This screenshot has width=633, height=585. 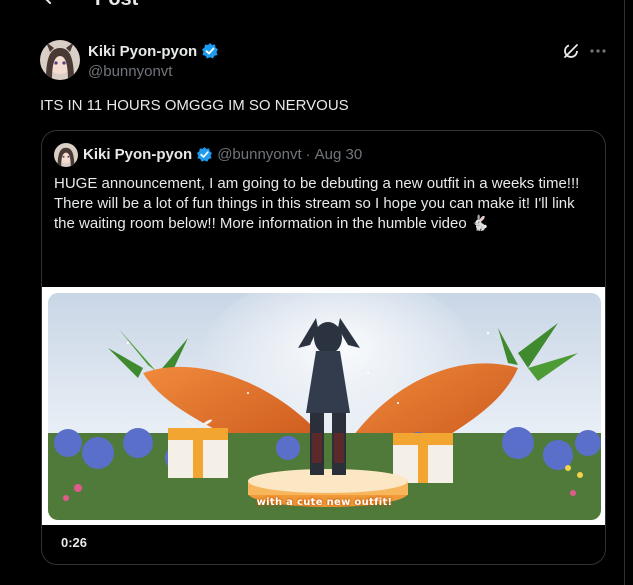 What do you see at coordinates (324, 502) in the screenshot?
I see `video-caption: with a cute new outfit!` at bounding box center [324, 502].